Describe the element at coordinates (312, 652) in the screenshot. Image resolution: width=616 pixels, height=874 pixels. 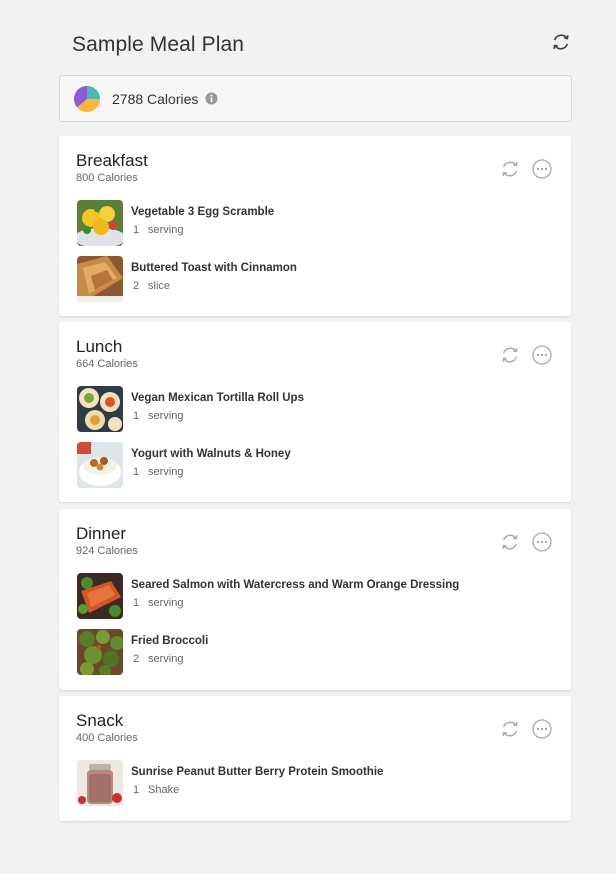
I see `food-item: Fried Broccoli 2 serving` at that location.